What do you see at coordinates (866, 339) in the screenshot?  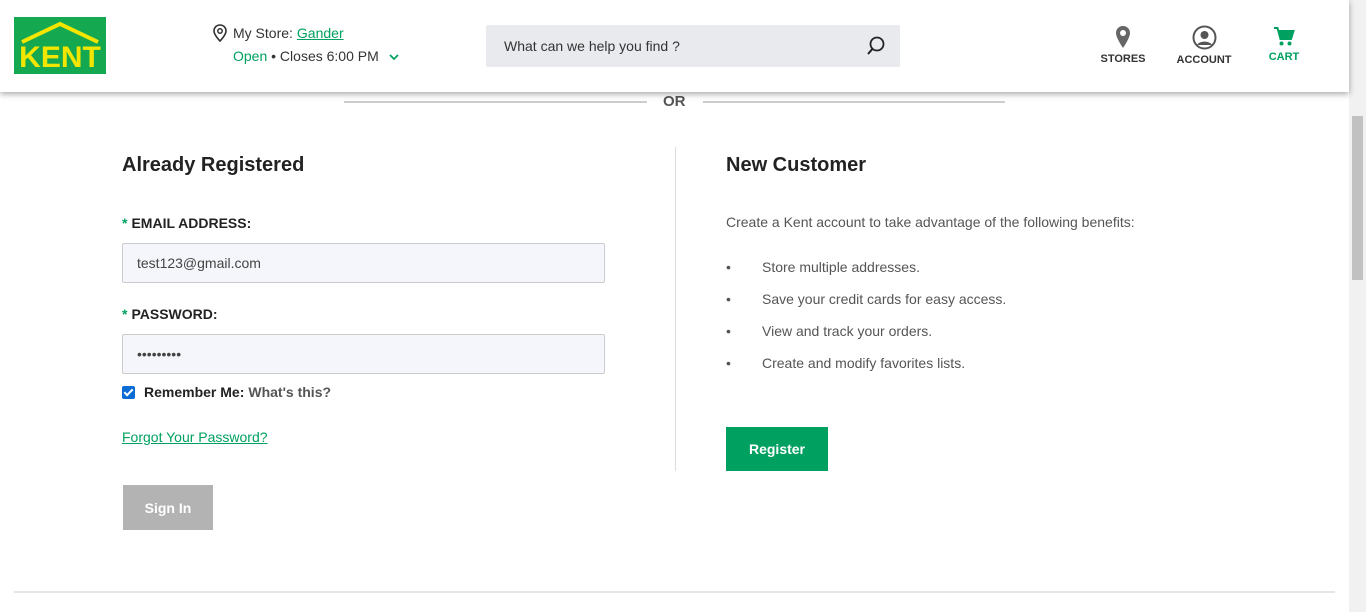 I see `list-item: View and track your orders.` at bounding box center [866, 339].